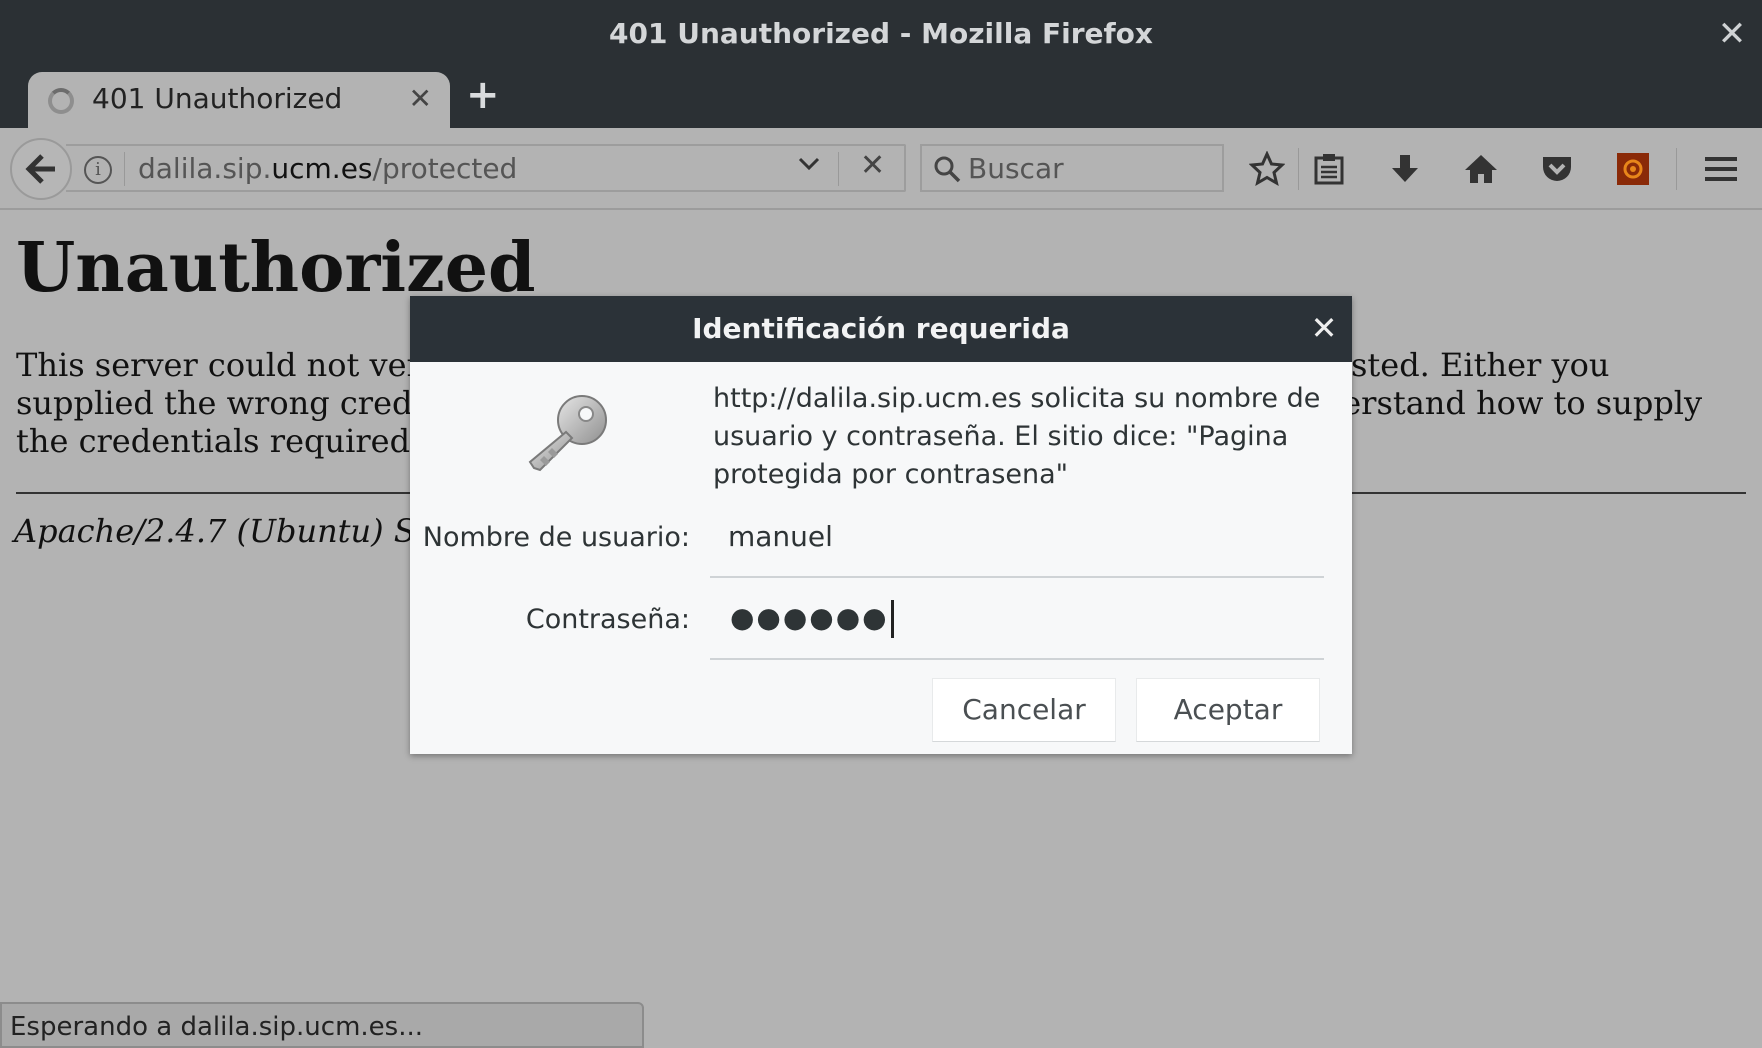 Image resolution: width=1762 pixels, height=1048 pixels. What do you see at coordinates (1017, 542) in the screenshot?
I see `username-field: manuel` at bounding box center [1017, 542].